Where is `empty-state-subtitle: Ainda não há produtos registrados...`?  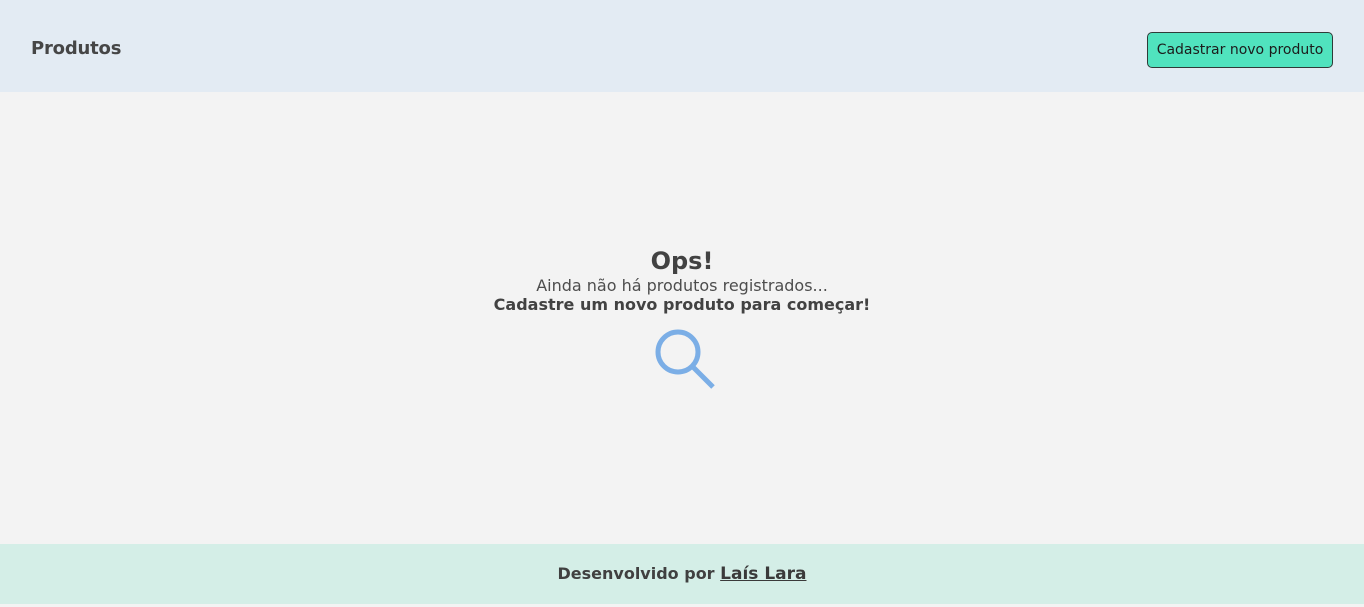 empty-state-subtitle: Ainda não há produtos registrados... is located at coordinates (682, 285).